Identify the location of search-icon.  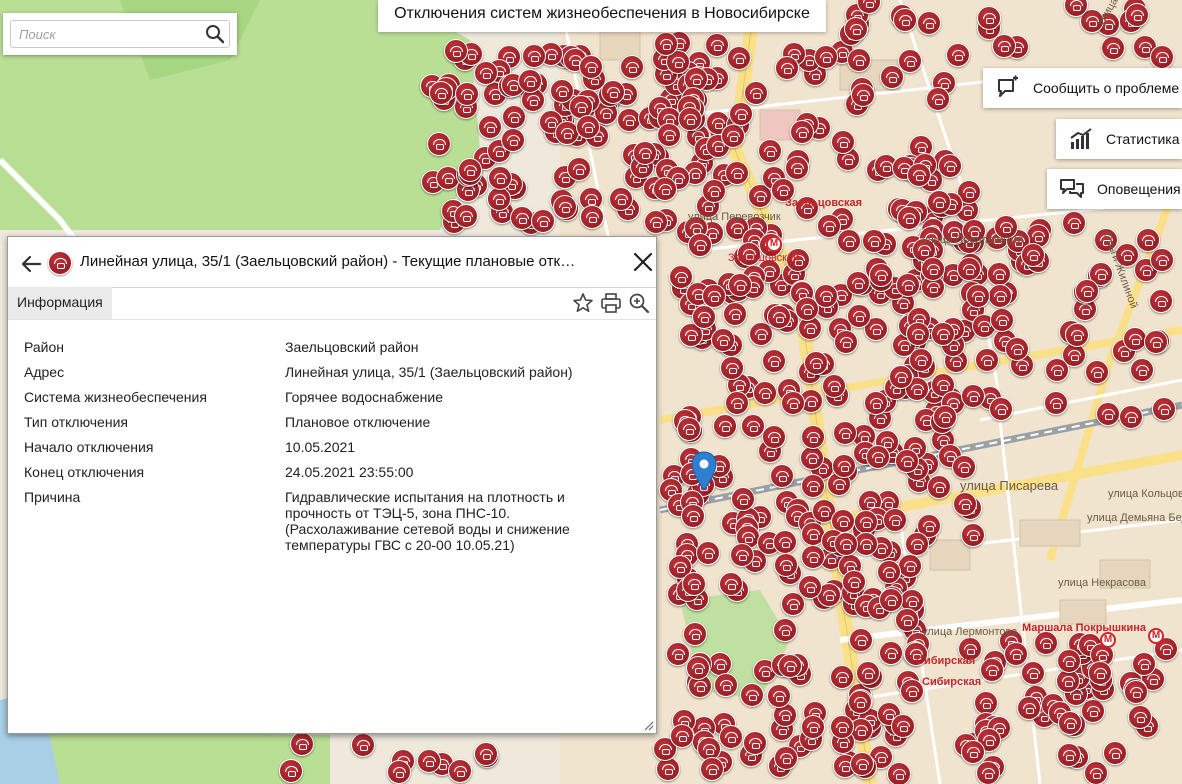
(215, 34).